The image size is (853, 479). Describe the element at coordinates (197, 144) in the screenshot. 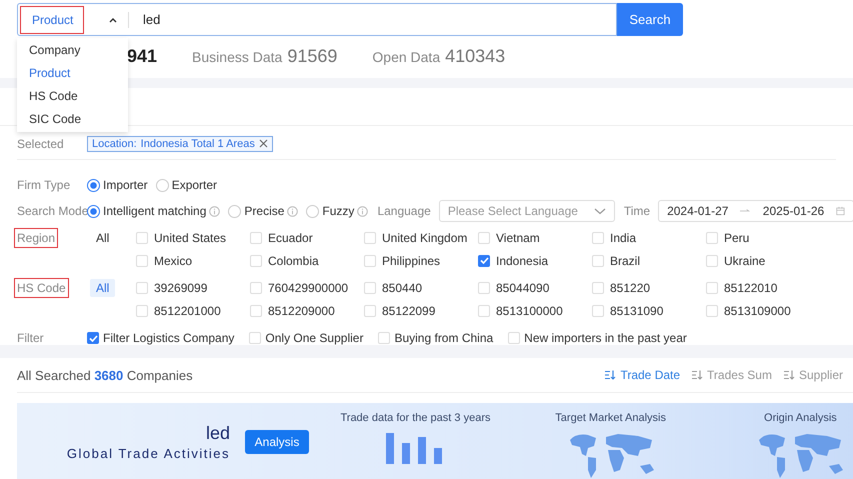

I see `tag-value: Indonesia Total 1 Areas` at that location.